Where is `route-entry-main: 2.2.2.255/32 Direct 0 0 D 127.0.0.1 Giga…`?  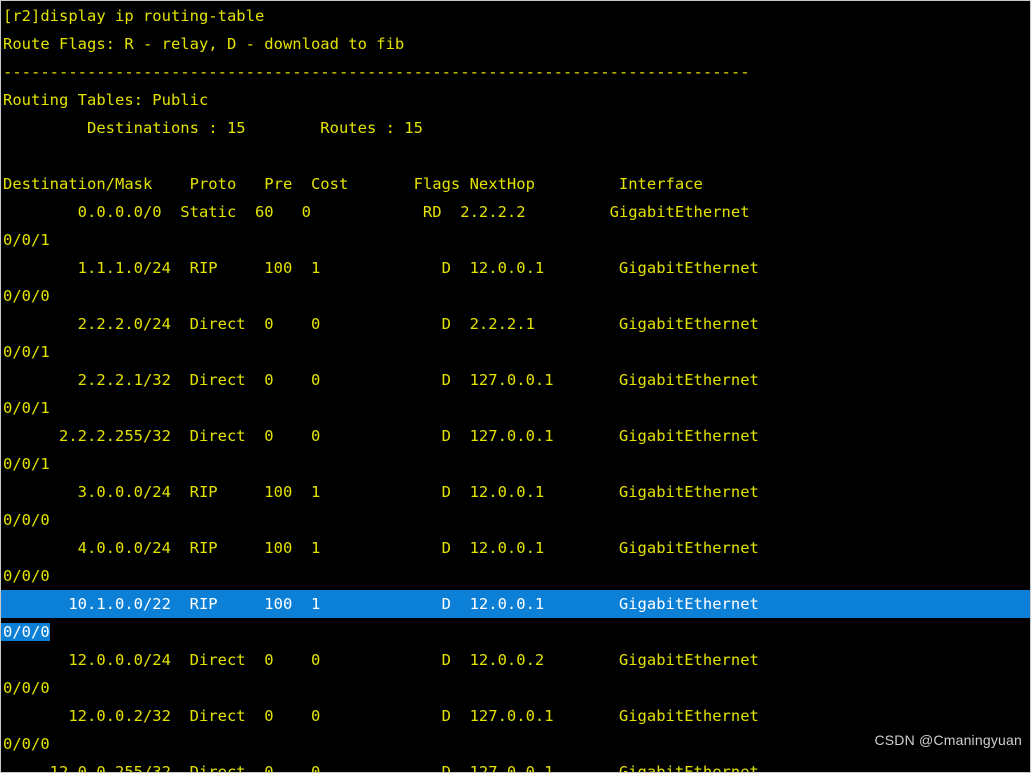
route-entry-main: 2.2.2.255/32 Direct 0 0 D 127.0.0.1 Giga… is located at coordinates (381, 436).